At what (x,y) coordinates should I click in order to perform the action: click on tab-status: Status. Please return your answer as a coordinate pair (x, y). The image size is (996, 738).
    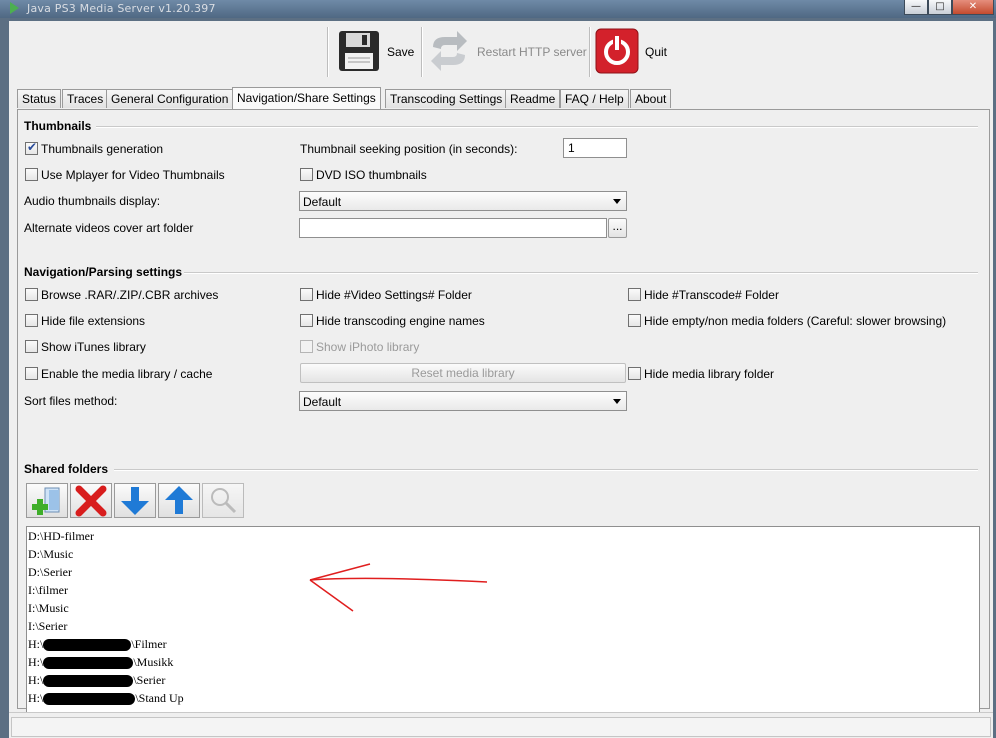
    Looking at the image, I should click on (39, 98).